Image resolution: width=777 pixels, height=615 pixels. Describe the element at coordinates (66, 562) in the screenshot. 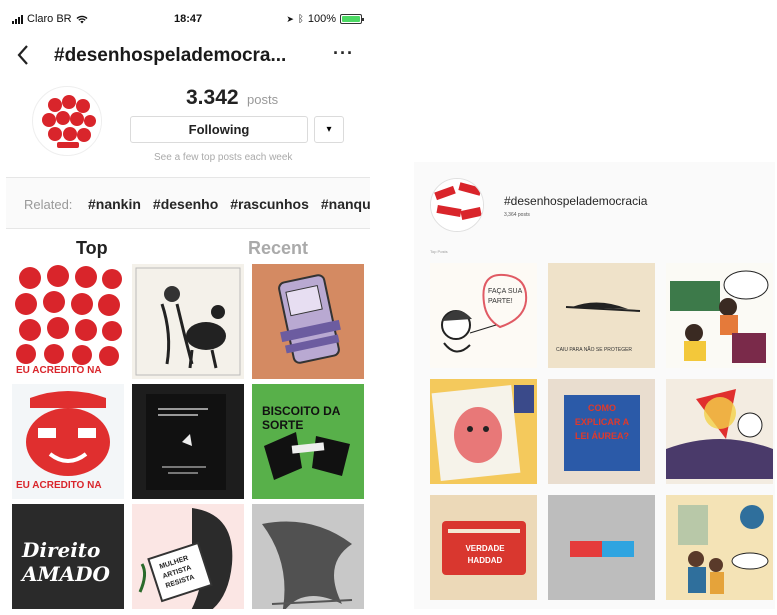

I see `post-caption: Direito AMADO` at that location.